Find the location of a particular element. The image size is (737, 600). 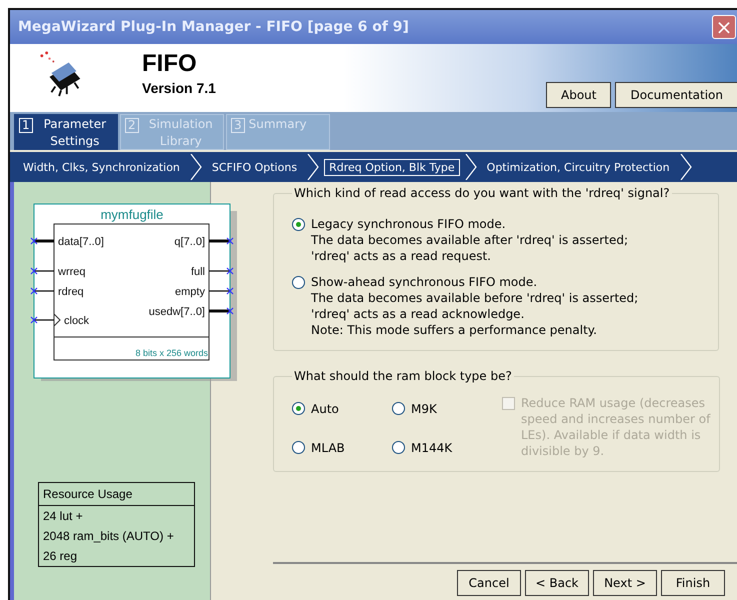

resource-usage-title: Resource Usage is located at coordinates (116, 494).